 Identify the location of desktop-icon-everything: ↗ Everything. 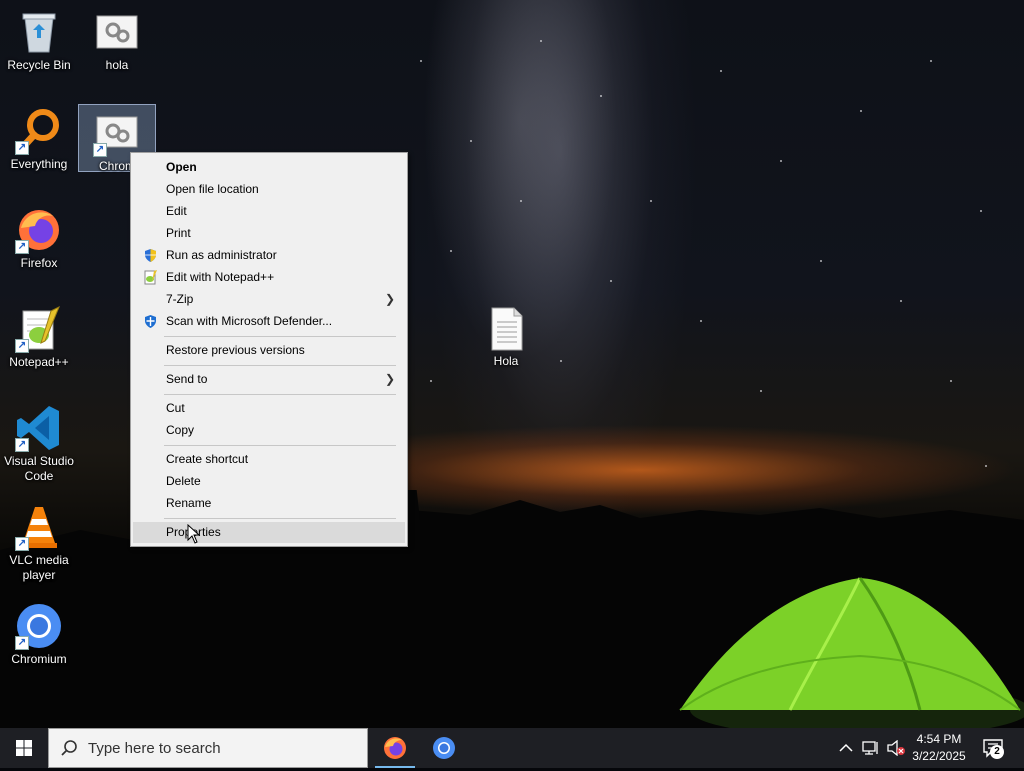
(39, 137).